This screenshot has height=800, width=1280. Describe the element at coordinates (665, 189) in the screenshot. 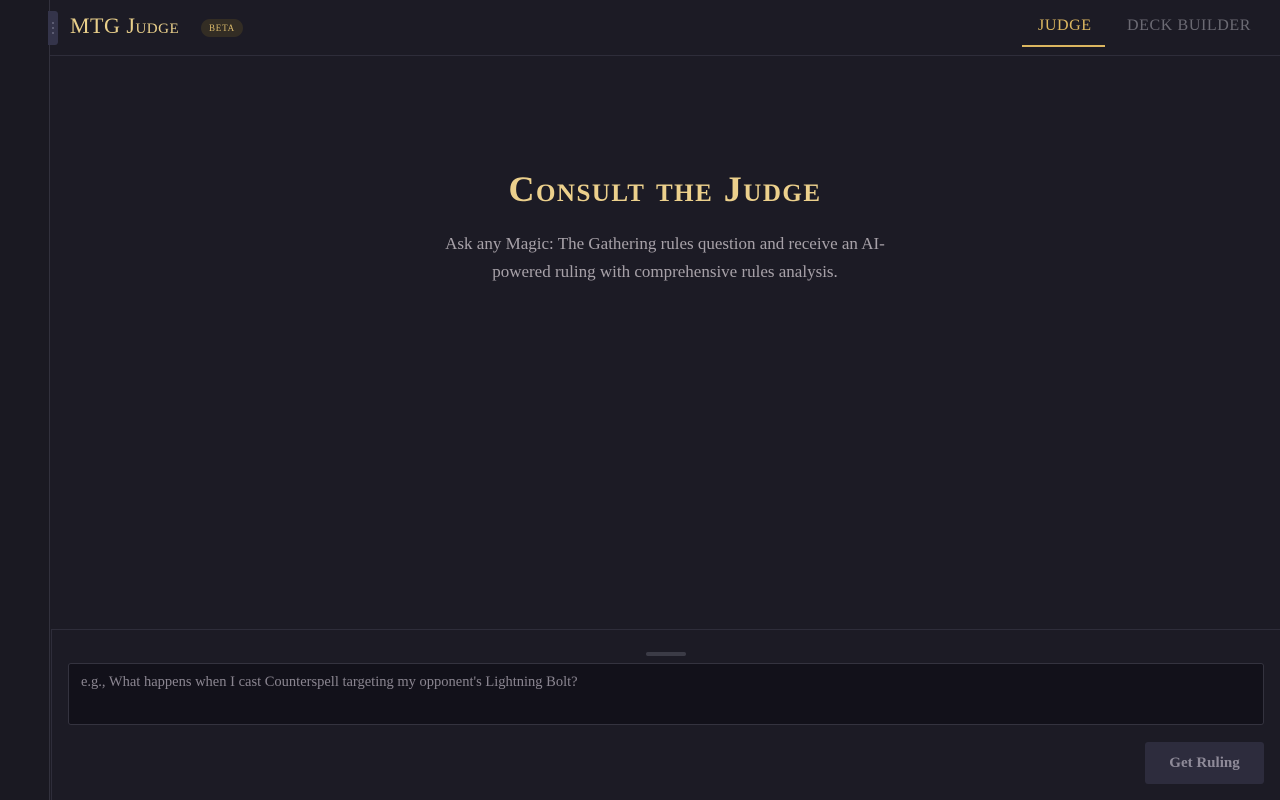

I see `page-title: Consult the Judge` at that location.